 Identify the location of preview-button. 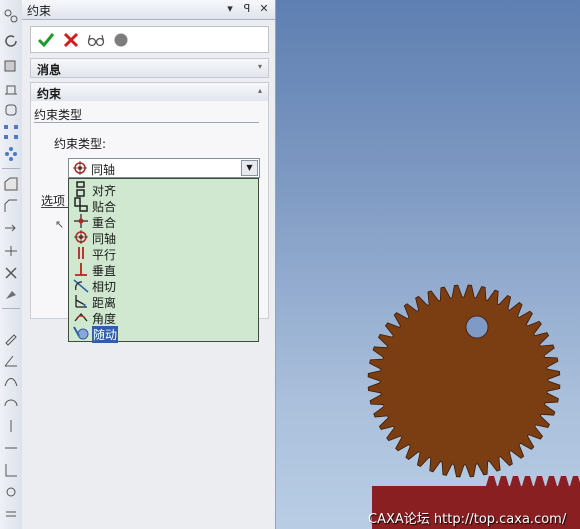
(96, 40).